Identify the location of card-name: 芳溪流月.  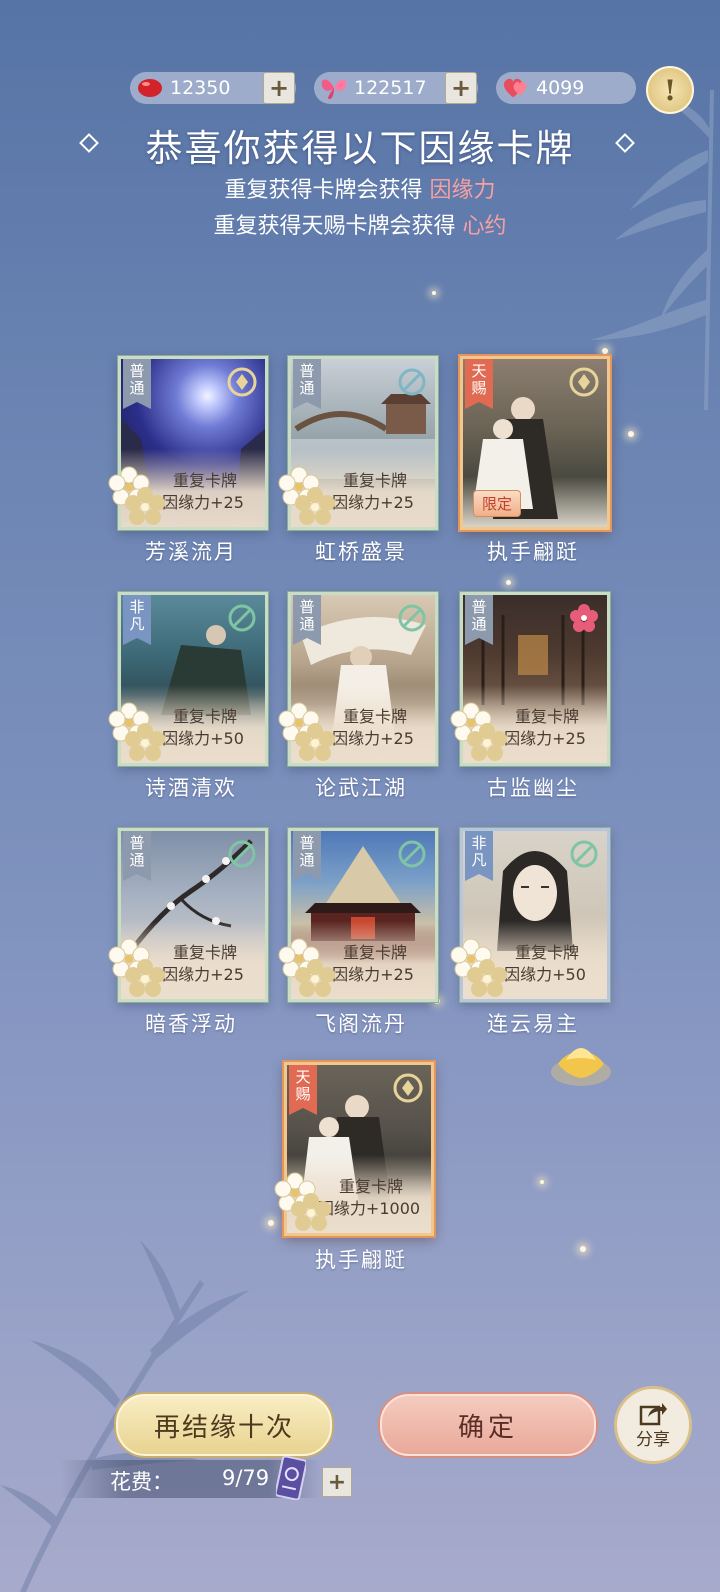
(191, 552).